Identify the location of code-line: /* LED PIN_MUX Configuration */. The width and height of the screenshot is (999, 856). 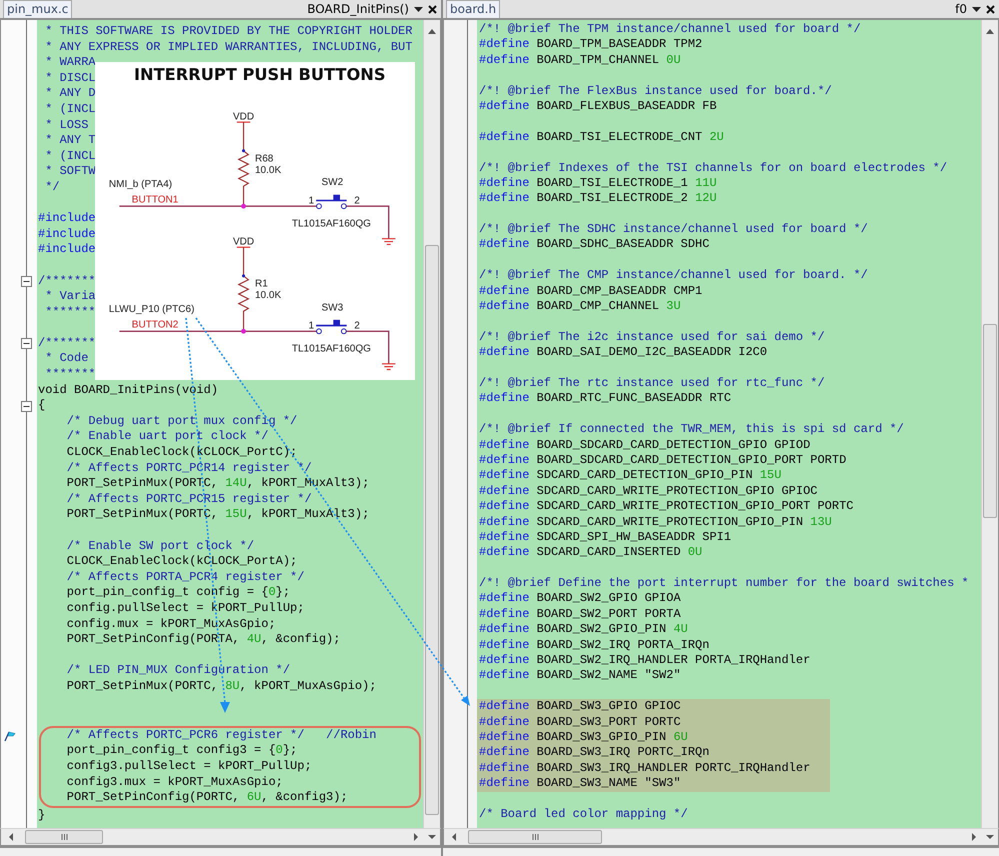
(178, 671).